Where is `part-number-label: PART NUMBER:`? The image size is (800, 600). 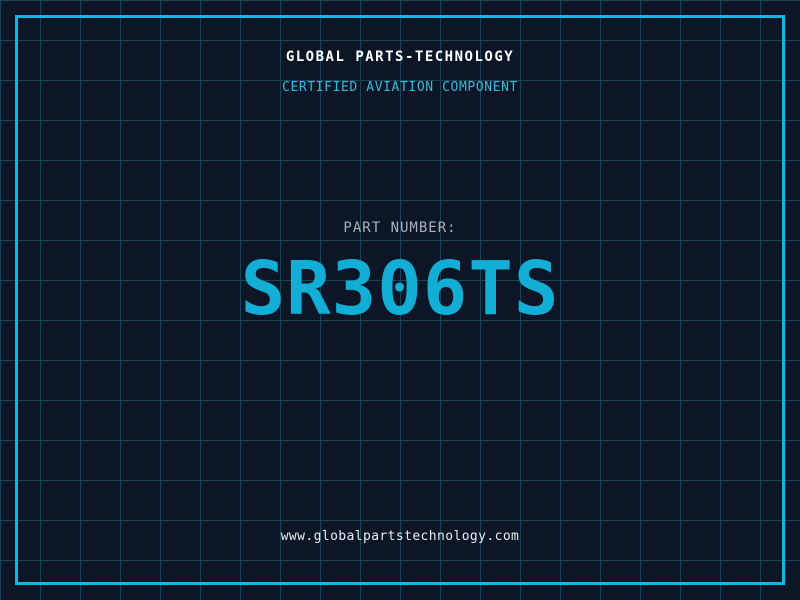 part-number-label: PART NUMBER: is located at coordinates (400, 228).